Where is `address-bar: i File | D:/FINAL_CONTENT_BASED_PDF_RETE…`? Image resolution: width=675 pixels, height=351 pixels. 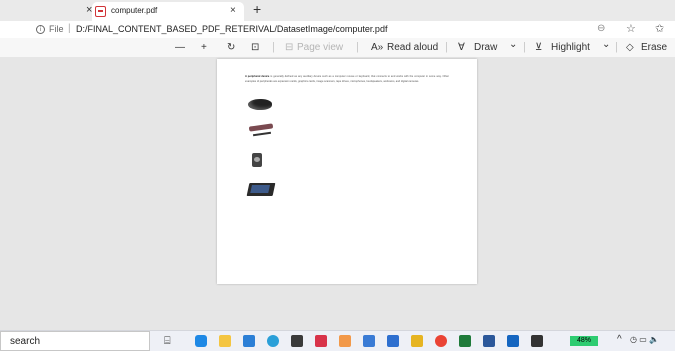 address-bar: i File | D:/FINAL_CONTENT_BASED_PDF_RETE… is located at coordinates (337, 29).